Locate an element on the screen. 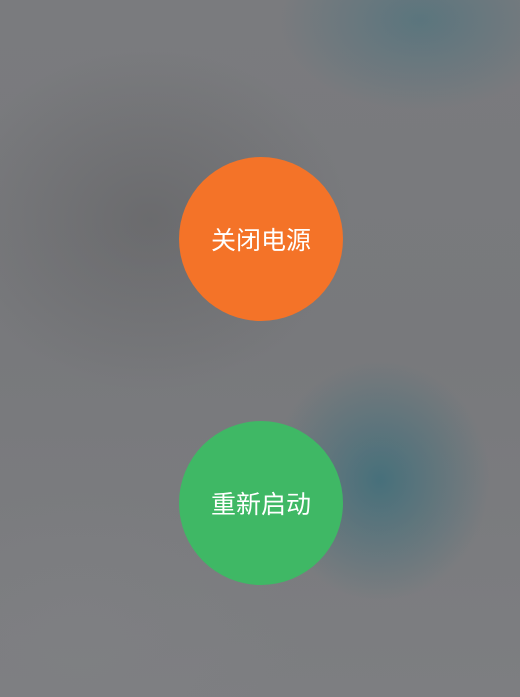 The height and width of the screenshot is (697, 520). power-off-label: 关闭电源 is located at coordinates (260, 240).